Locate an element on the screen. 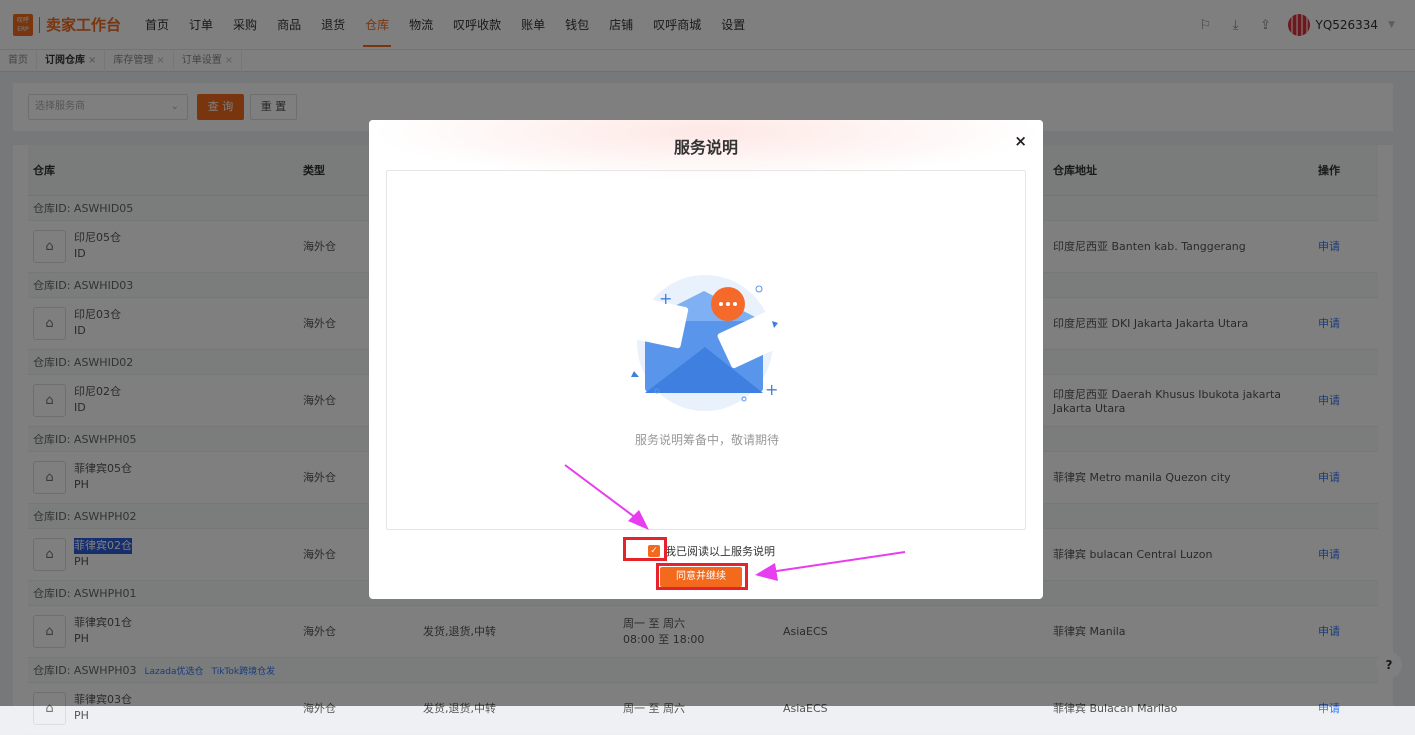  modal-title: 服务说明 is located at coordinates (705, 147).